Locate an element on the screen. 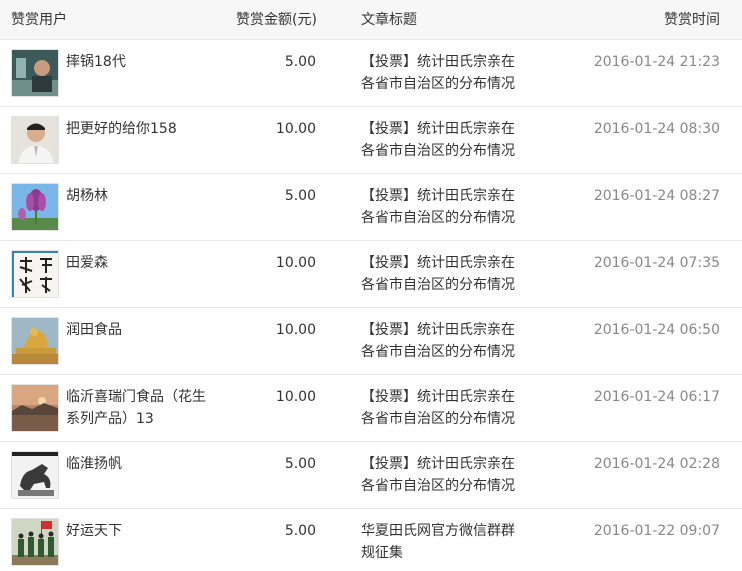  calligraphy-avatar is located at coordinates (35, 274).